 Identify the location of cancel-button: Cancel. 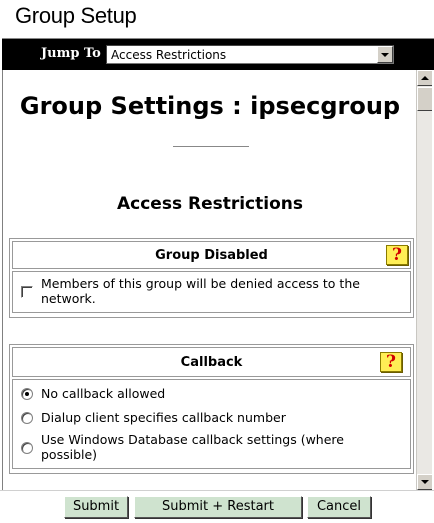
(339, 507).